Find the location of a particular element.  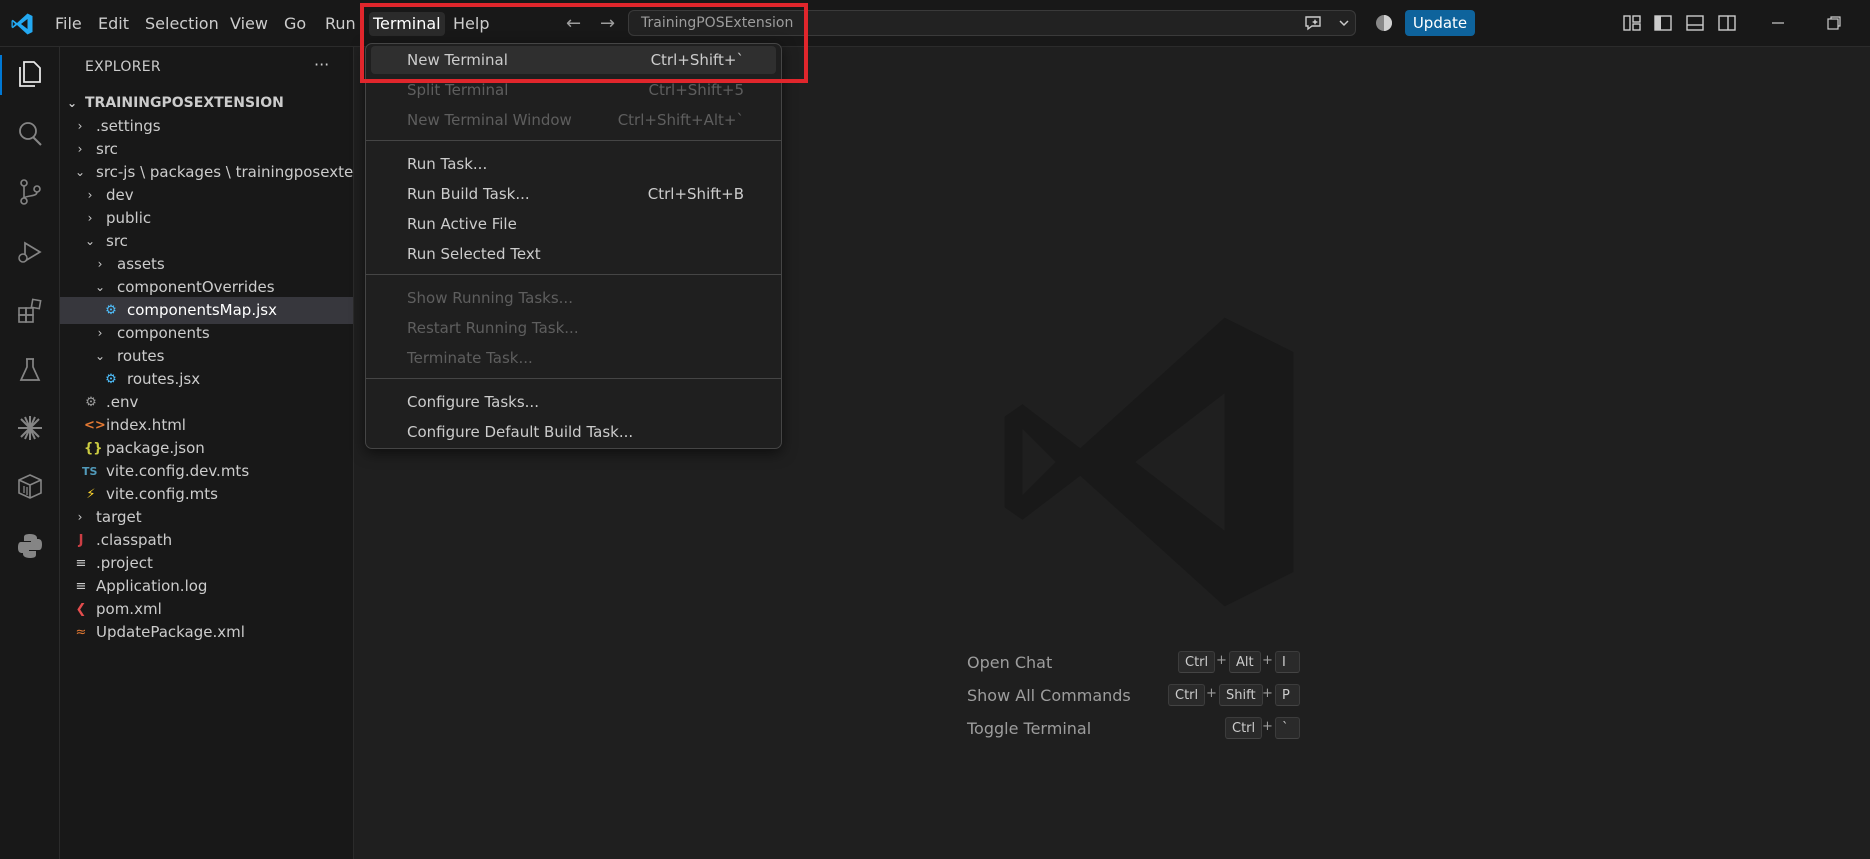

remote-explorer-icon is located at coordinates (30, 486).